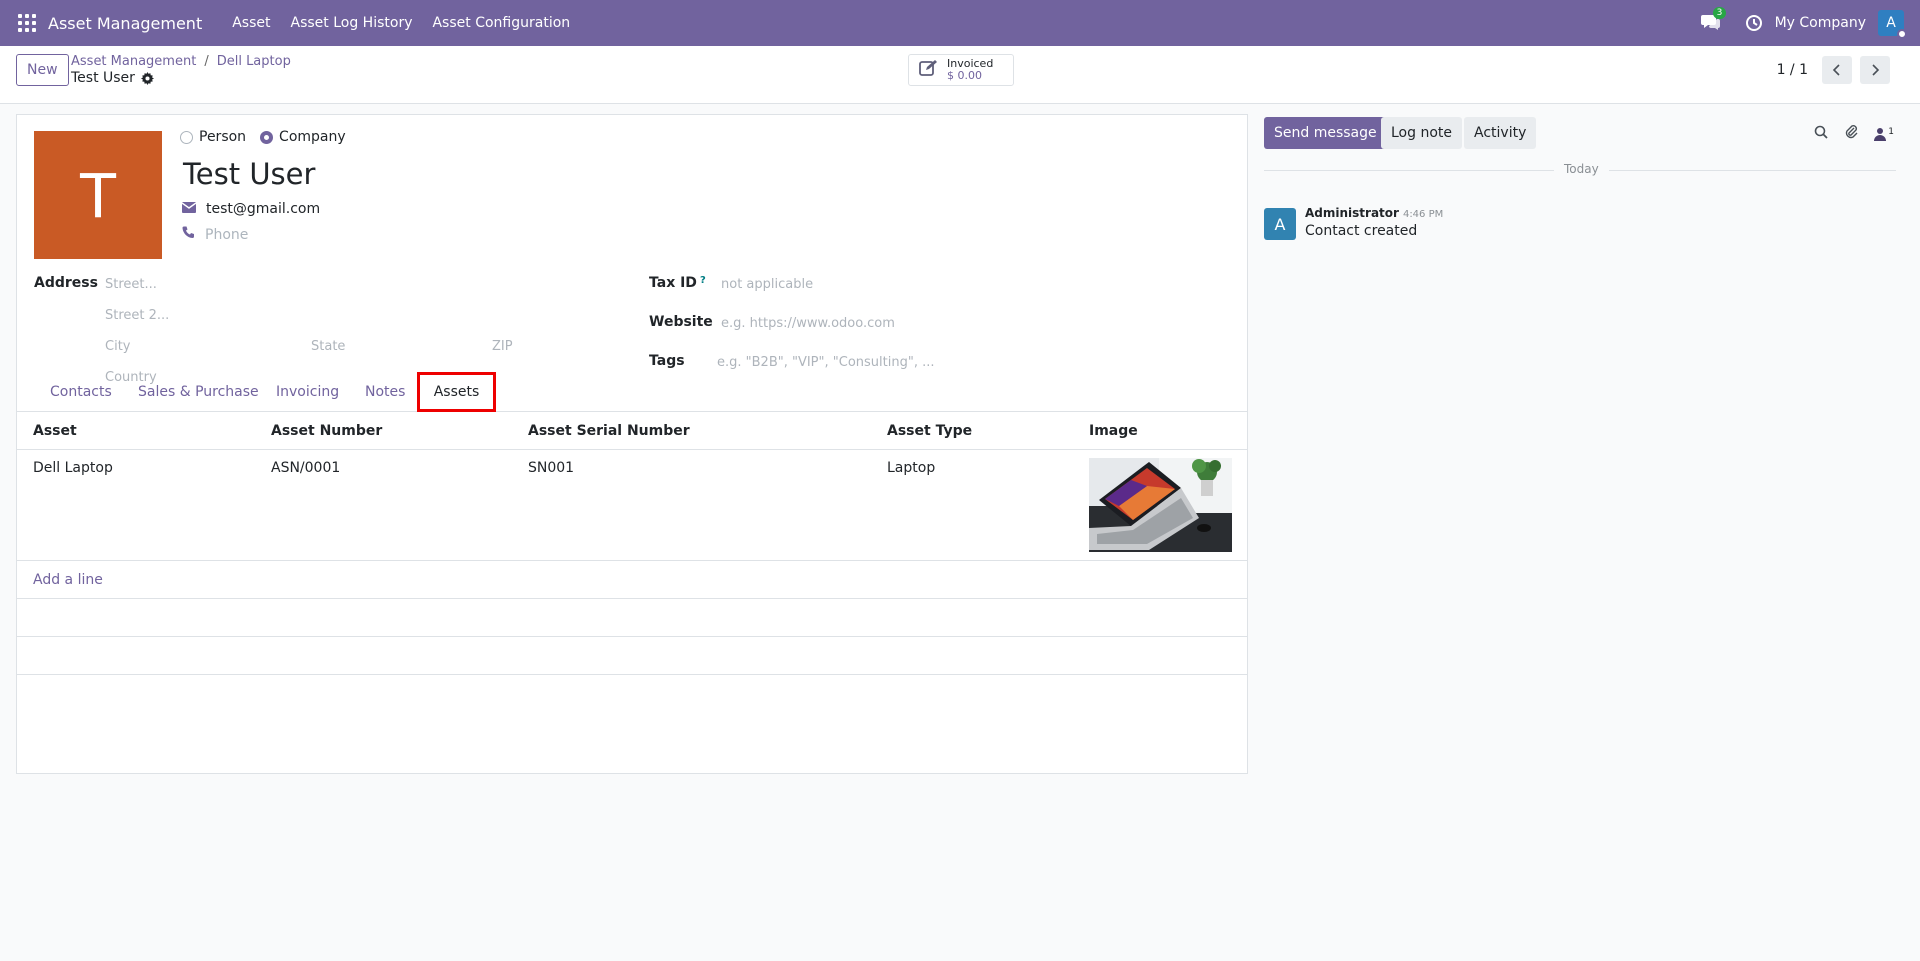 The image size is (1920, 961). I want to click on pager-next-button, so click(1875, 70).